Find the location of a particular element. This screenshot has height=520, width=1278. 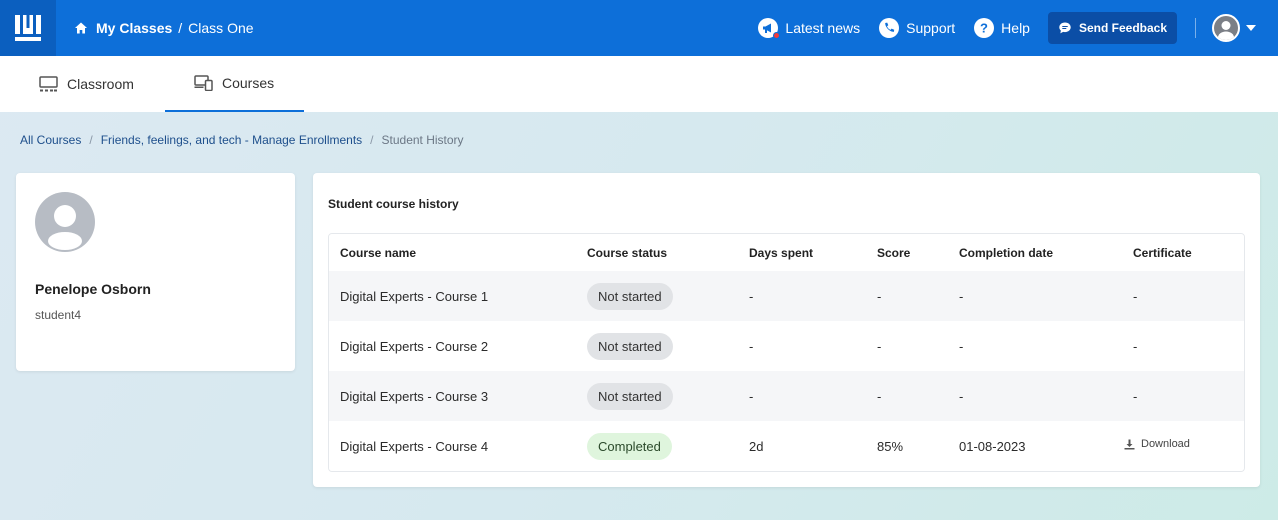

breadcrumb-current: Student History is located at coordinates (422, 140).